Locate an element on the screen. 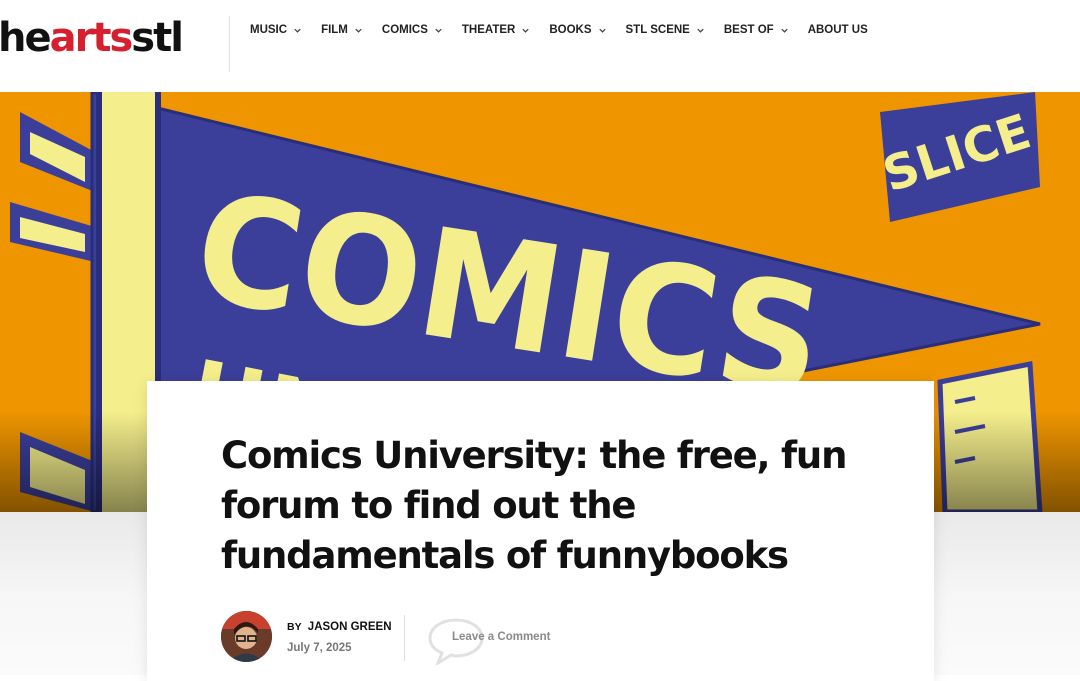 Image resolution: width=1080 pixels, height=681 pixels. leave-comment-label: Leave a Comment is located at coordinates (501, 637).